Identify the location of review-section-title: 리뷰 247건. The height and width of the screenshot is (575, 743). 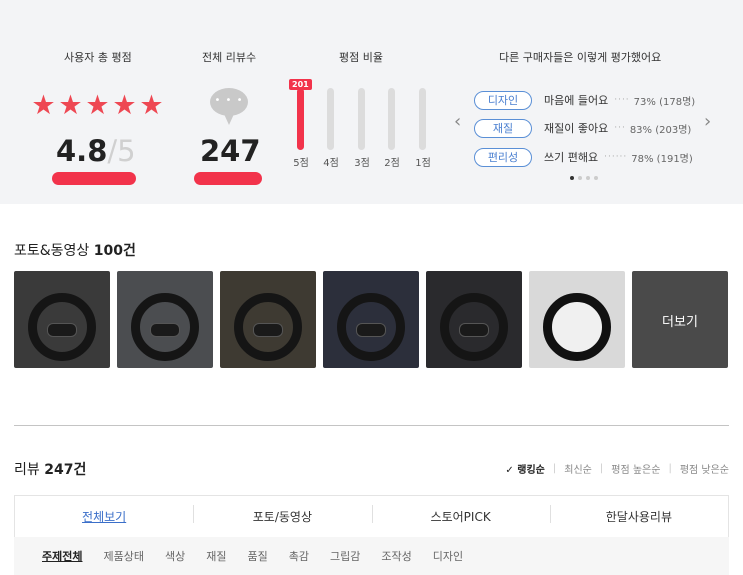
(50, 470).